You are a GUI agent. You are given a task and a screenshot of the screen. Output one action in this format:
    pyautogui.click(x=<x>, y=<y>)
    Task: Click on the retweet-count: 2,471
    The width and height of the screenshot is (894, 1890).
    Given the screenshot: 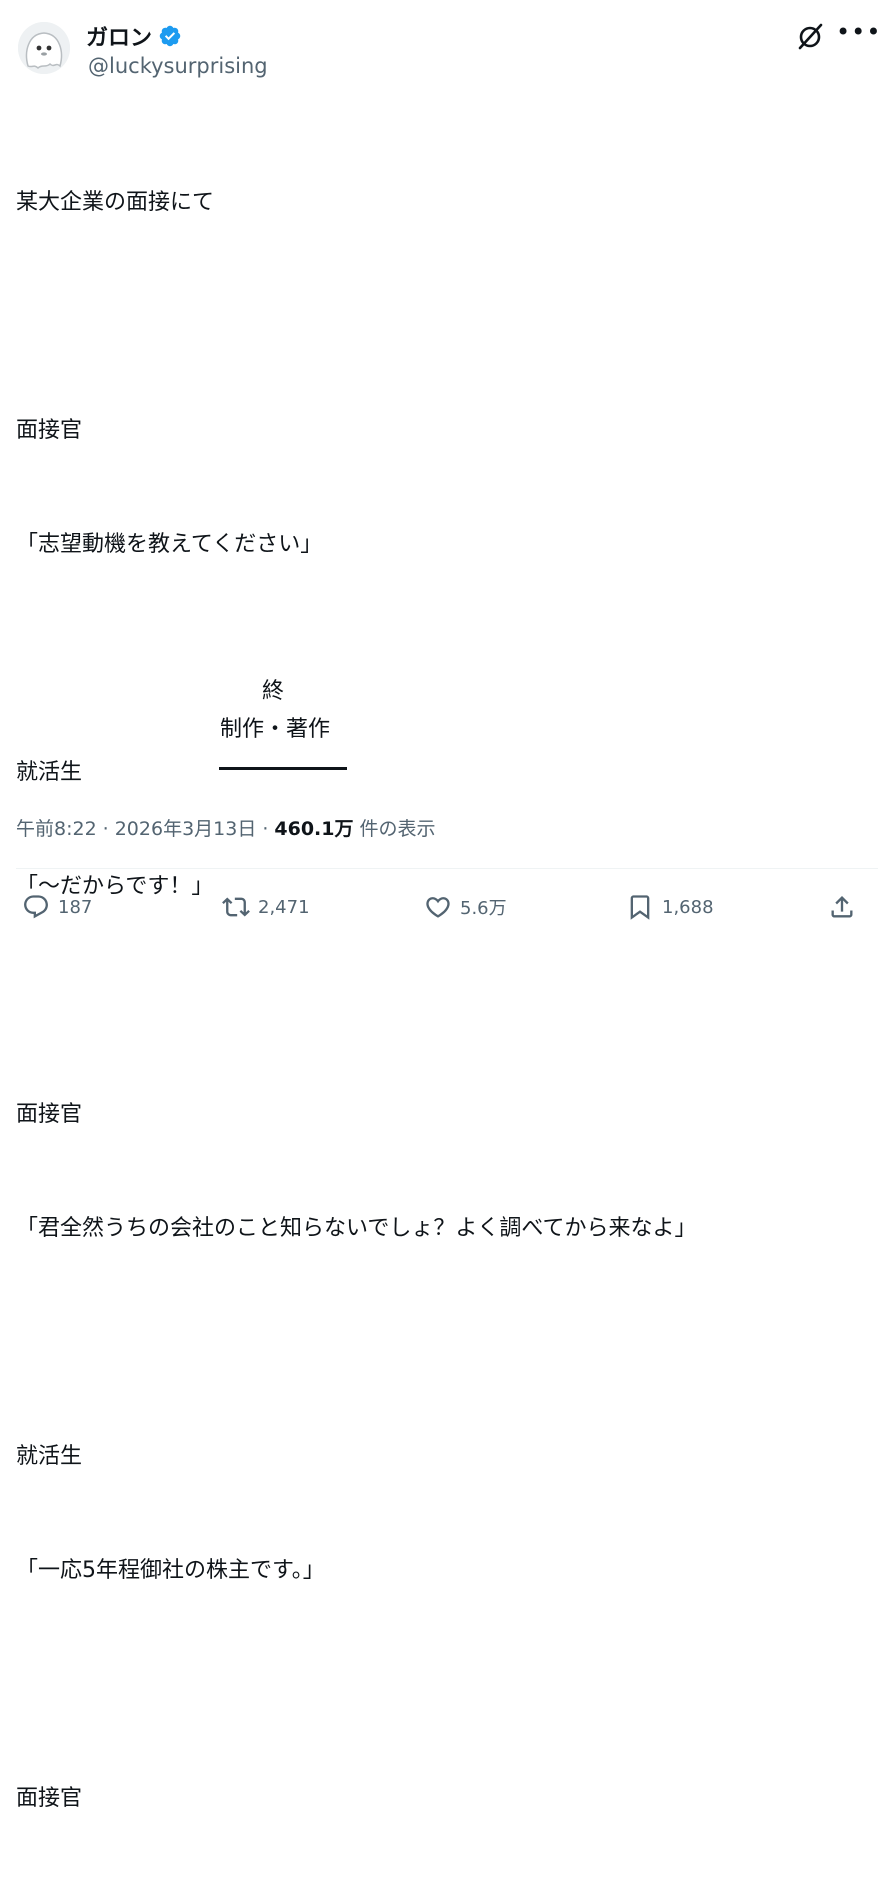 What is the action you would take?
    pyautogui.click(x=284, y=907)
    